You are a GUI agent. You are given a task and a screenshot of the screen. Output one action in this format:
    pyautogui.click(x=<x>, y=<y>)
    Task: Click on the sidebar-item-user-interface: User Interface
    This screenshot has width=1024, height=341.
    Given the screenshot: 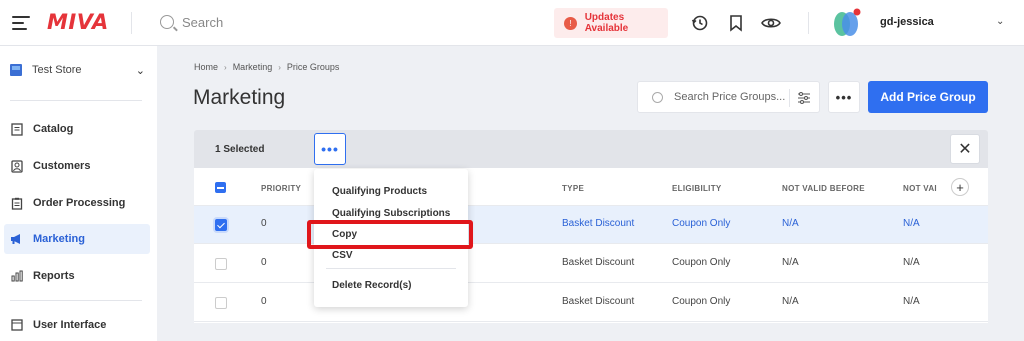 What is the action you would take?
    pyautogui.click(x=77, y=325)
    